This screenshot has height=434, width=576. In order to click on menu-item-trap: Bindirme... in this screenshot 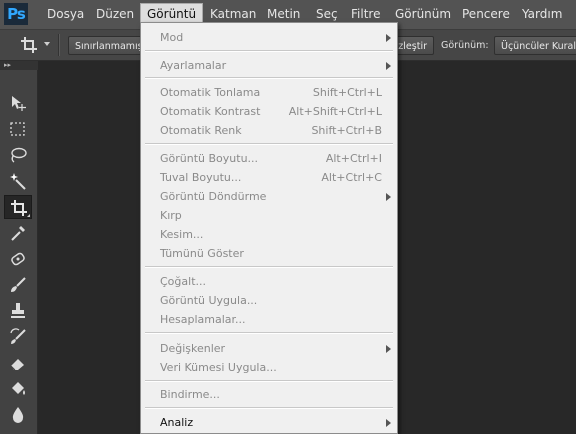, I will do `click(269, 394)`.